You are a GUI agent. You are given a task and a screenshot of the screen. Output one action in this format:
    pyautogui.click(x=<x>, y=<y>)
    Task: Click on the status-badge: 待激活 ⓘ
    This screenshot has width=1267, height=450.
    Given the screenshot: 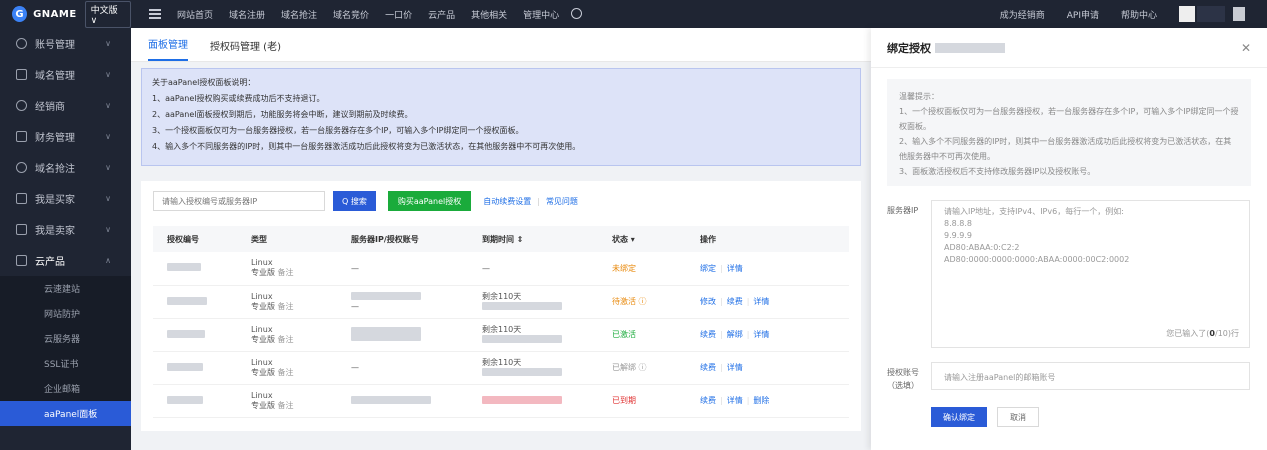 What is the action you would take?
    pyautogui.click(x=642, y=302)
    